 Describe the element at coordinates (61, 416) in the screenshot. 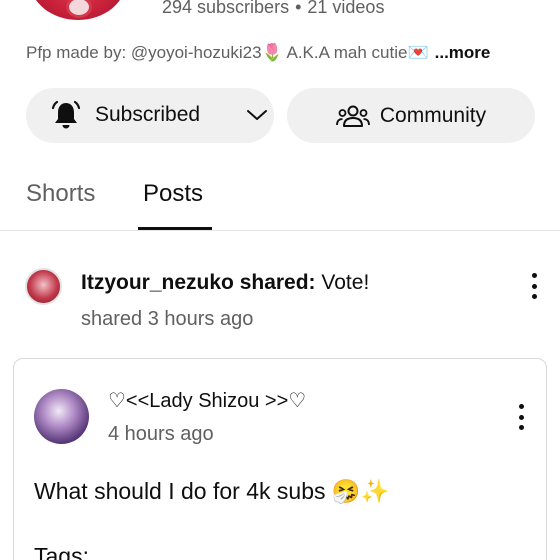

I see `author-avatar` at that location.